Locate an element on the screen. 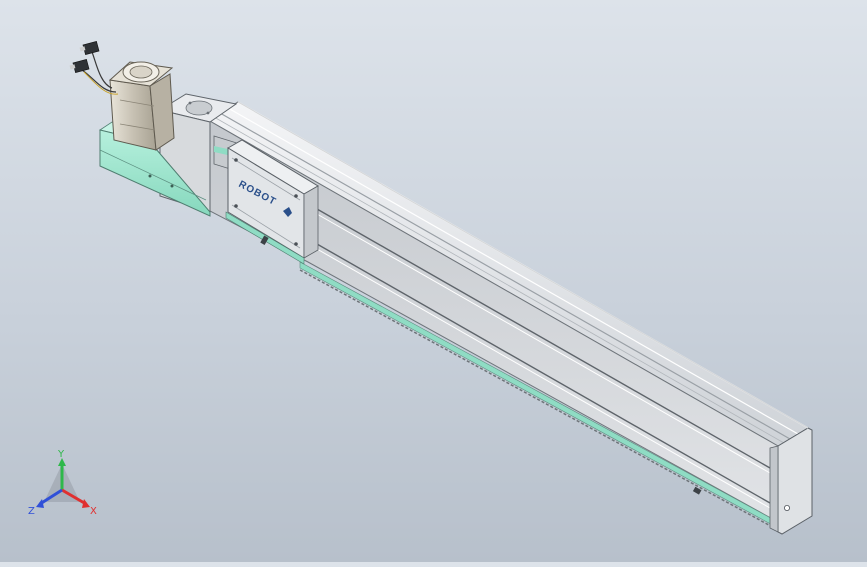 This screenshot has width=867, height=567. end-plate-screw is located at coordinates (787, 507).